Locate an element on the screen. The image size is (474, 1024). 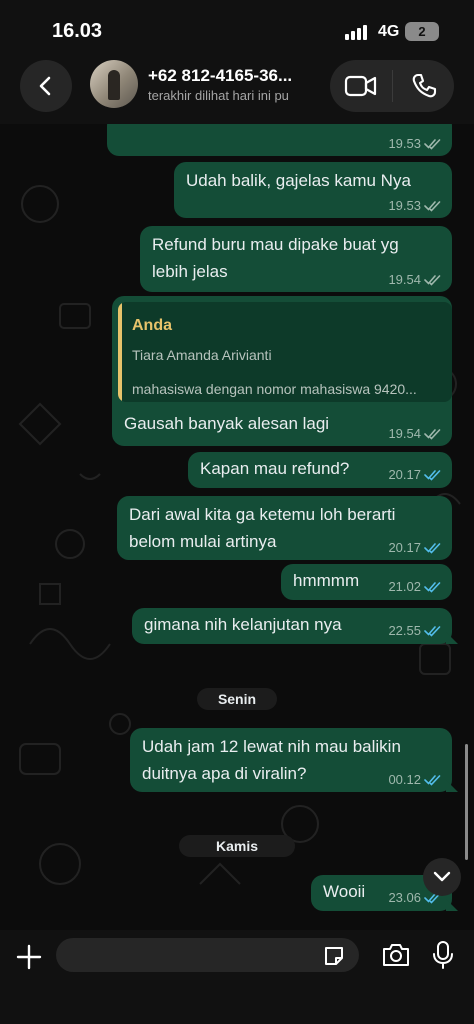
quote-accent-bar is located at coordinates (120, 352).